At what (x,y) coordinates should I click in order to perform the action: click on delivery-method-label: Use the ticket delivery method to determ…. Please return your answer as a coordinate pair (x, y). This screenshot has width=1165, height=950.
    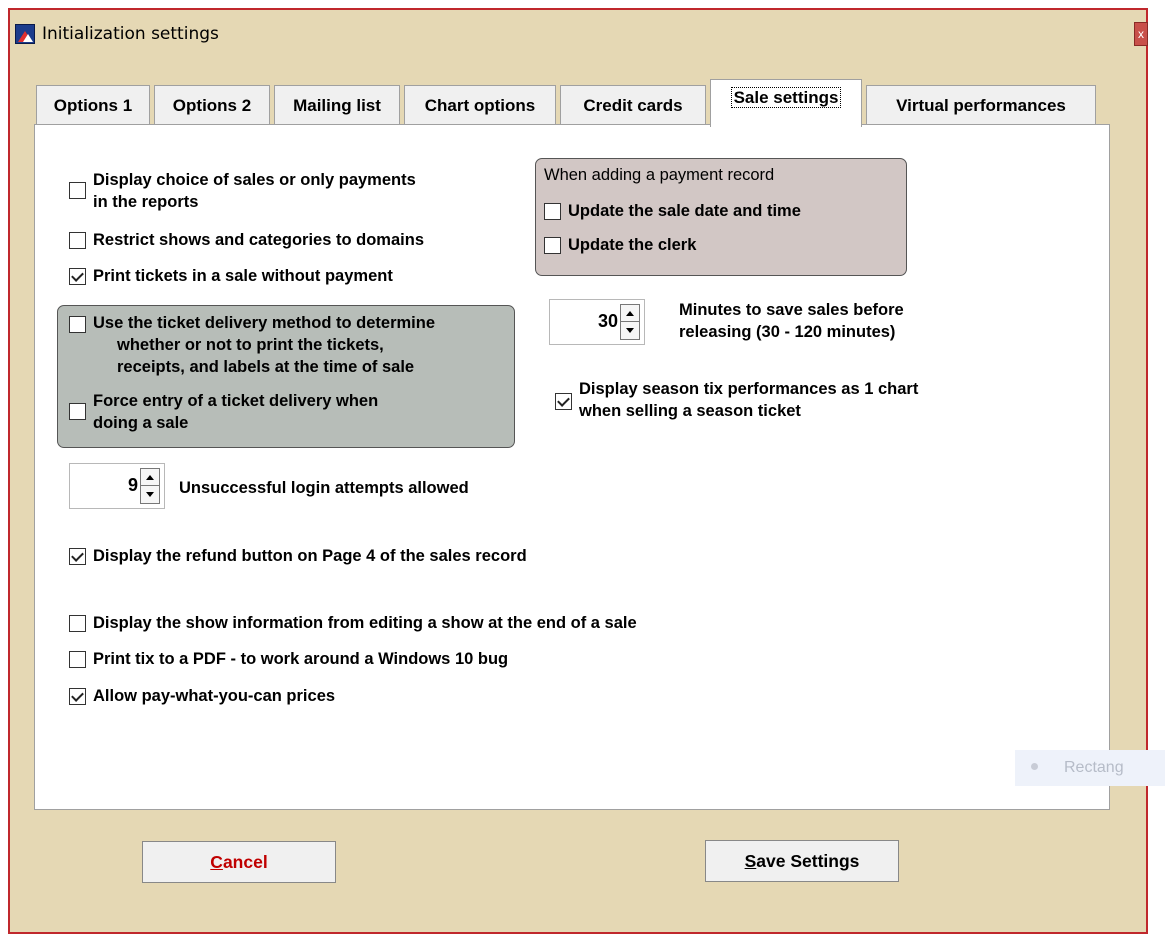
    Looking at the image, I should click on (264, 345).